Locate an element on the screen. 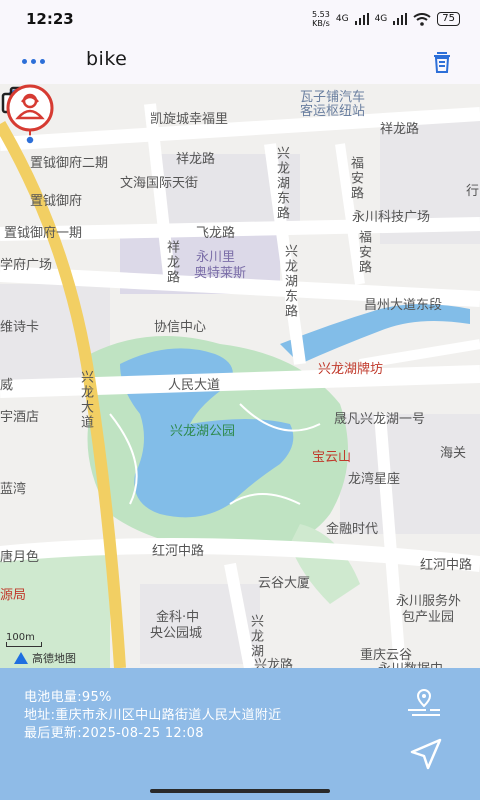 This screenshot has height=800, width=480. map-label-xianglong2: 祥龙路 is located at coordinates (400, 129).